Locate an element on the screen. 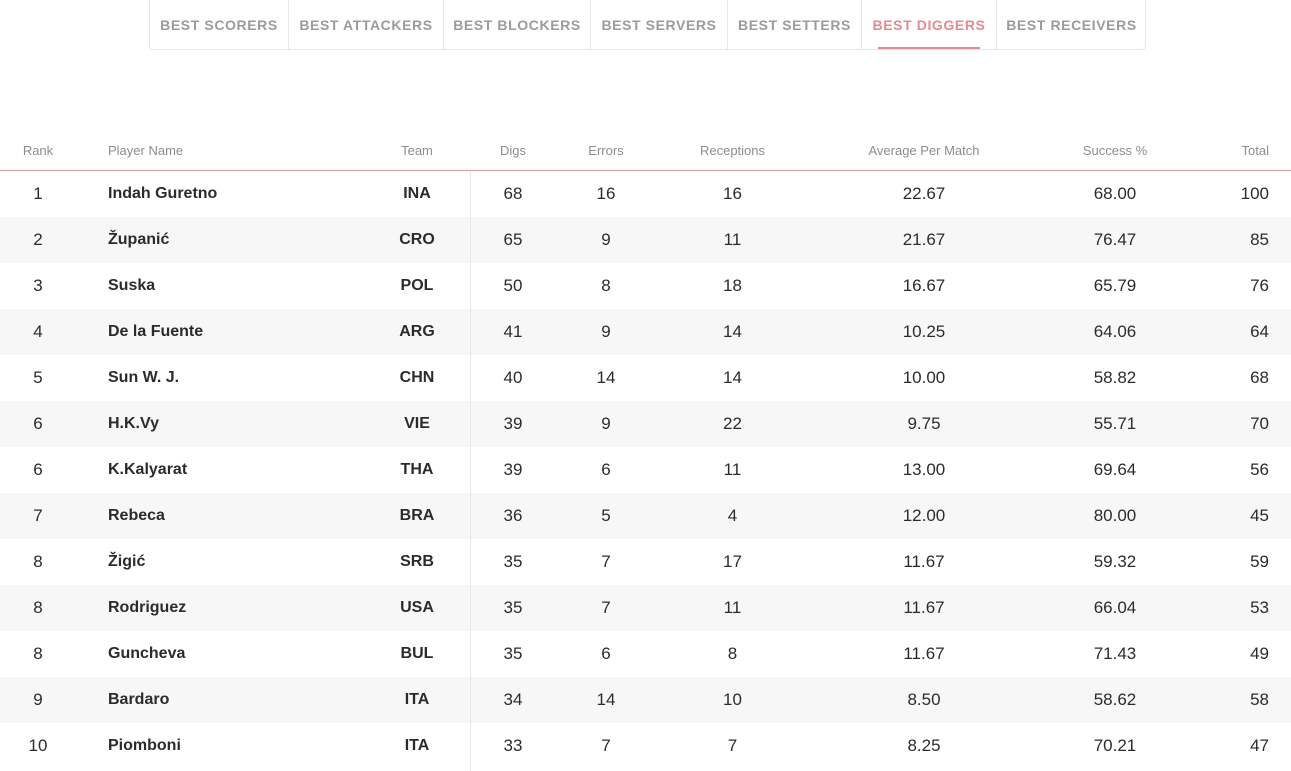 The image size is (1291, 771). tab-best-attackers: BEST ATTACKERS is located at coordinates (366, 24).